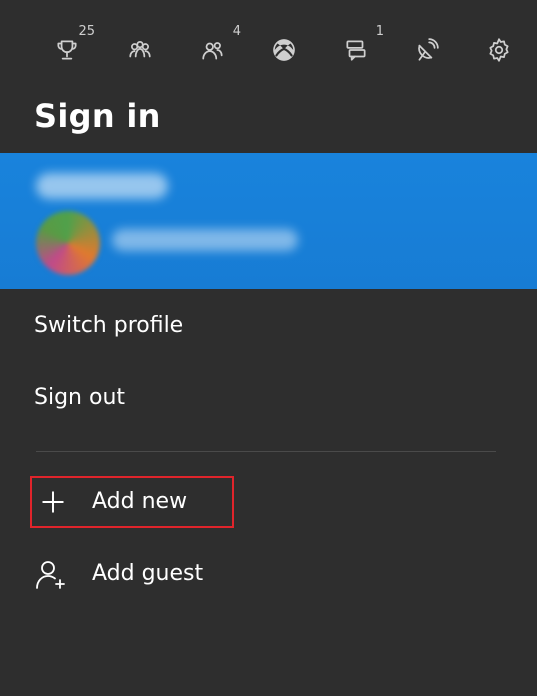 This screenshot has width=537, height=696. I want to click on broadcast-button, so click(427, 50).